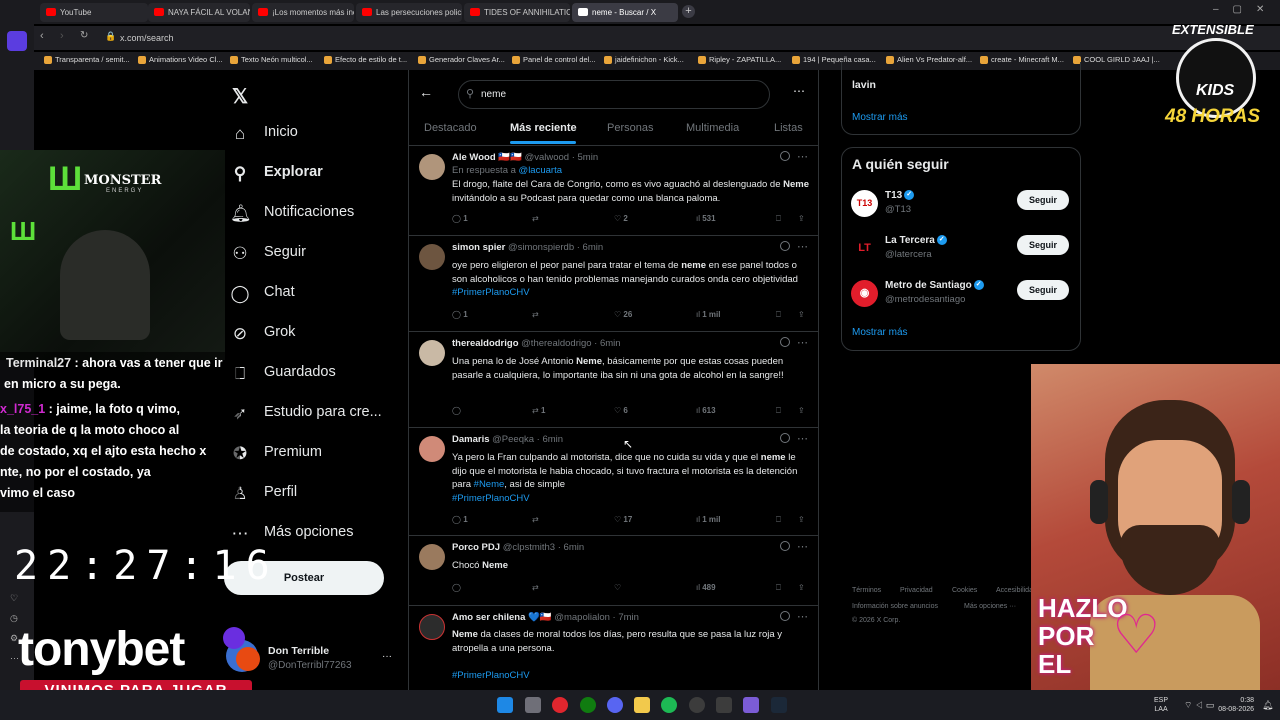 Image resolution: width=1280 pixels, height=720 pixels. Describe the element at coordinates (706, 587) in the screenshot. I see `views-icon: ıl 489` at that location.